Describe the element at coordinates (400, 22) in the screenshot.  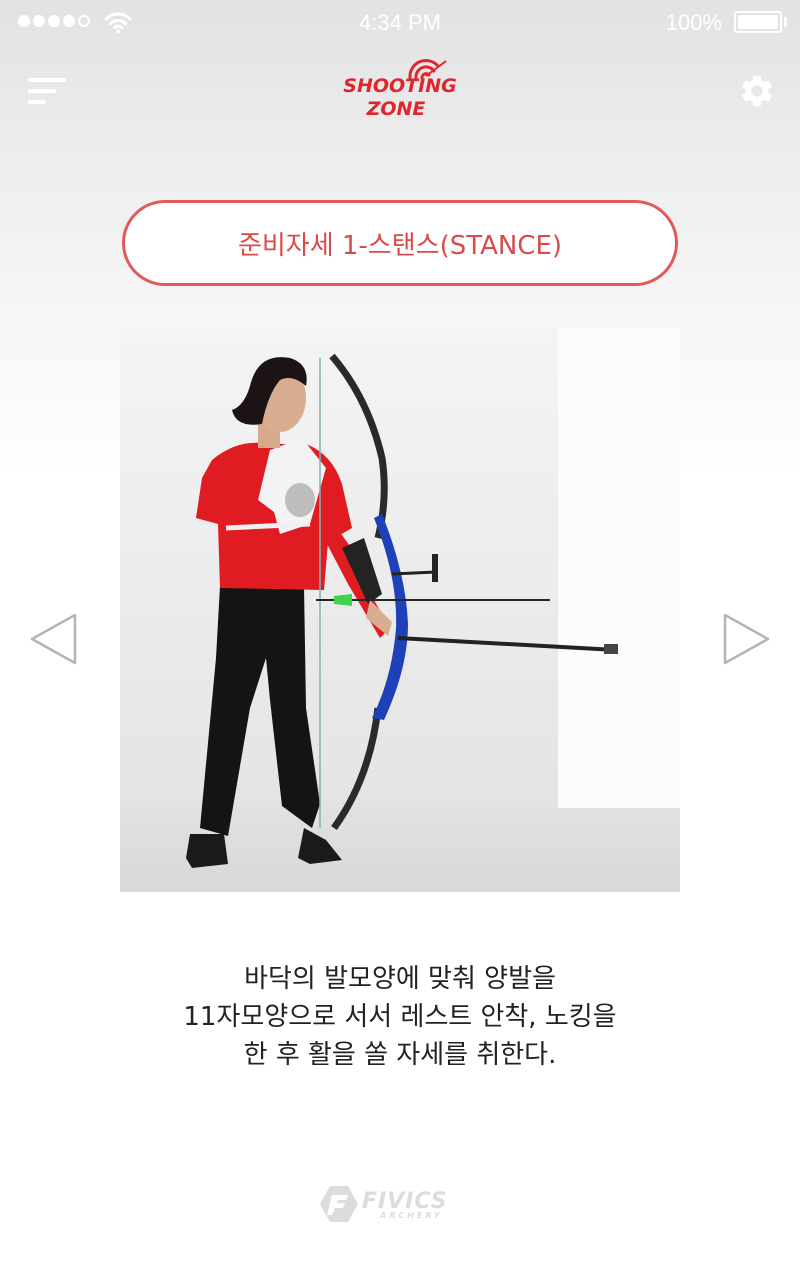
I see `status-bar: 4:34 PM 100%` at that location.